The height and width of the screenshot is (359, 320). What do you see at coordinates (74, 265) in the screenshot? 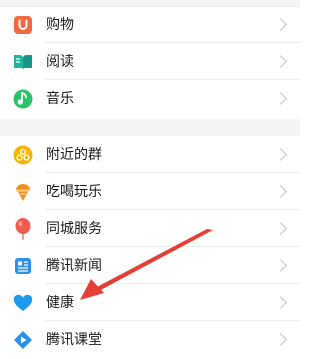
I see `menu-item-label: 腾讯新闻` at bounding box center [74, 265].